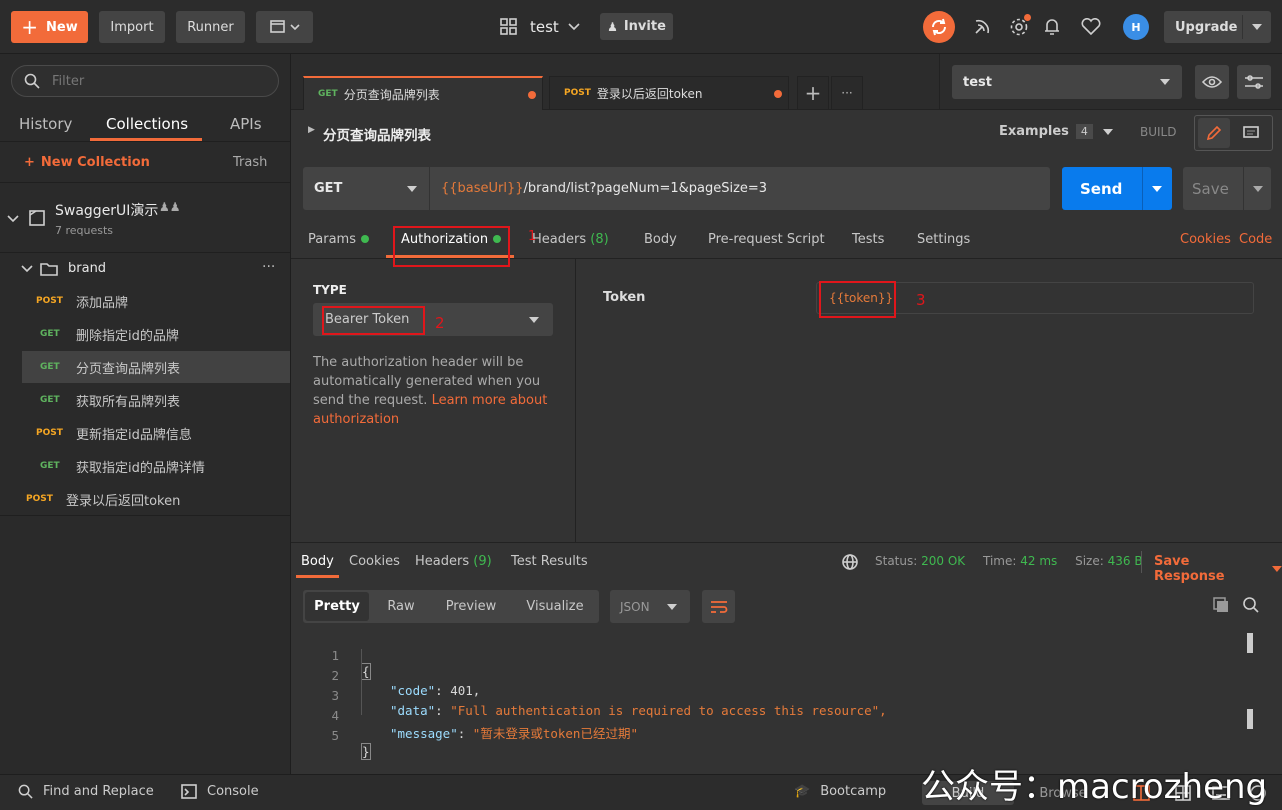 The height and width of the screenshot is (810, 1282). I want to click on request-item: POST 添加品牌, so click(156, 301).